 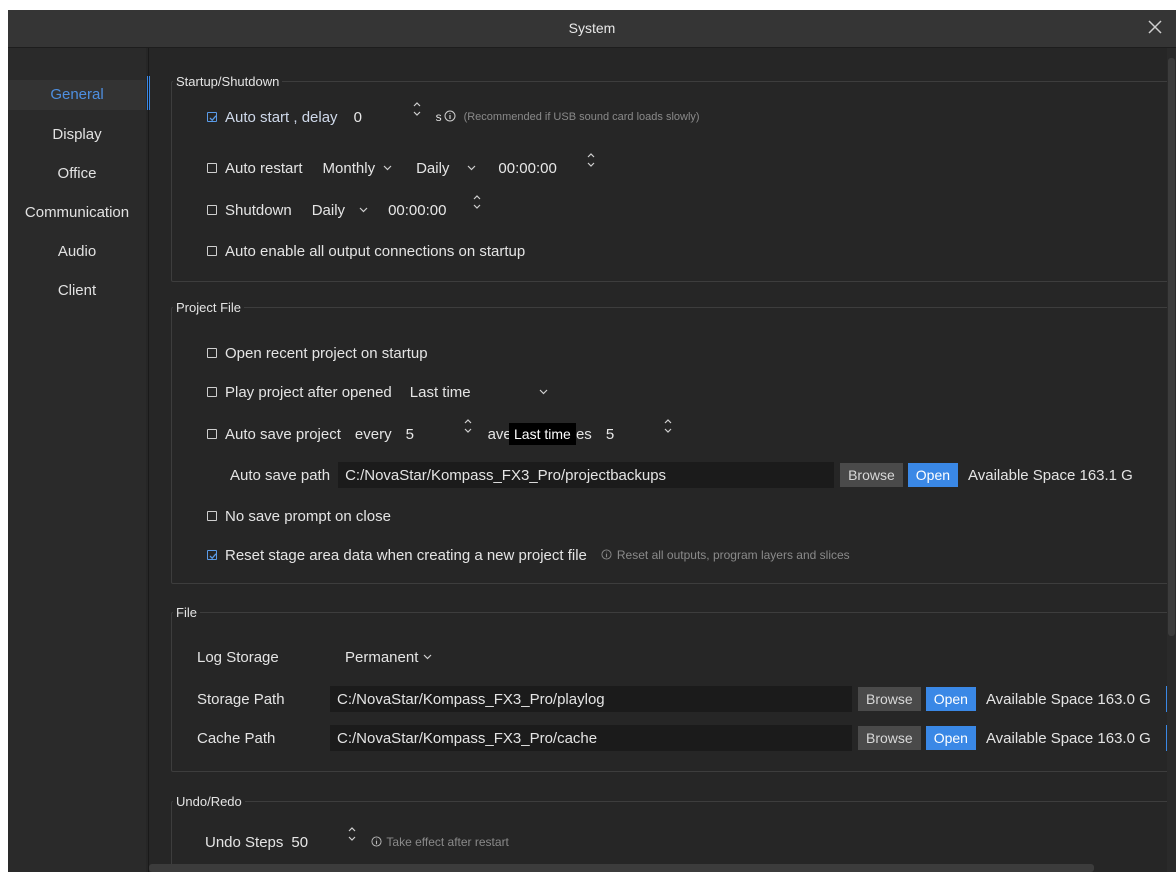 I want to click on auto-start-checkbox, so click(x=212, y=117).